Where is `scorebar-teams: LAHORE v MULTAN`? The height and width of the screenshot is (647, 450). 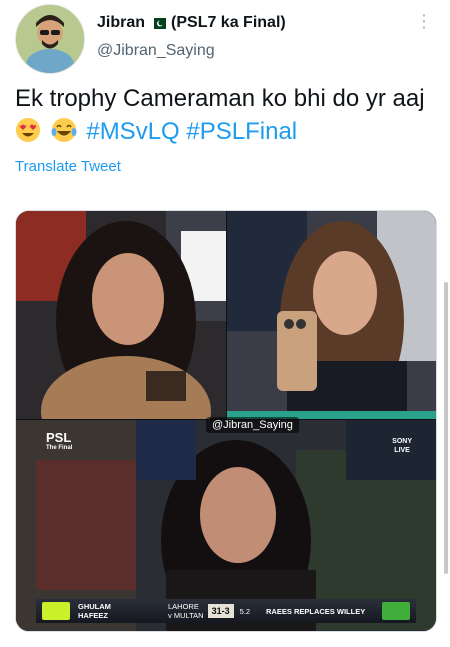 scorebar-teams: LAHORE v MULTAN is located at coordinates (186, 611).